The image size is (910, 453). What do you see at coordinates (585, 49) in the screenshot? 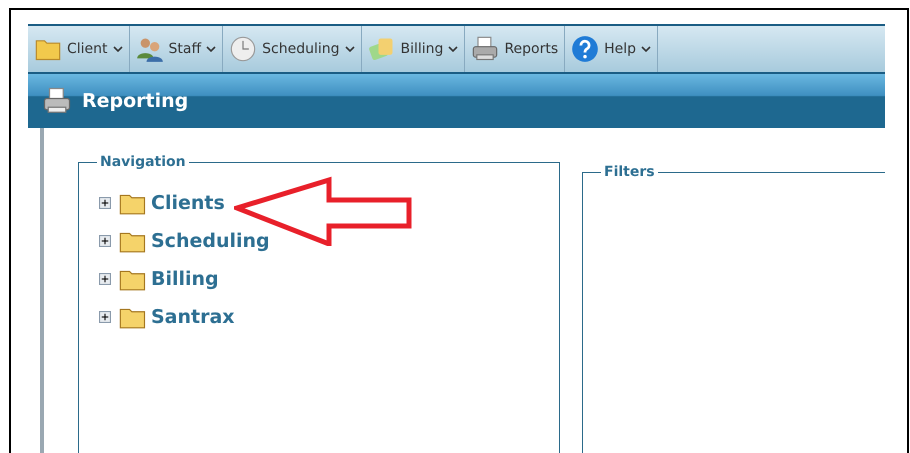
I see `help-icon` at bounding box center [585, 49].